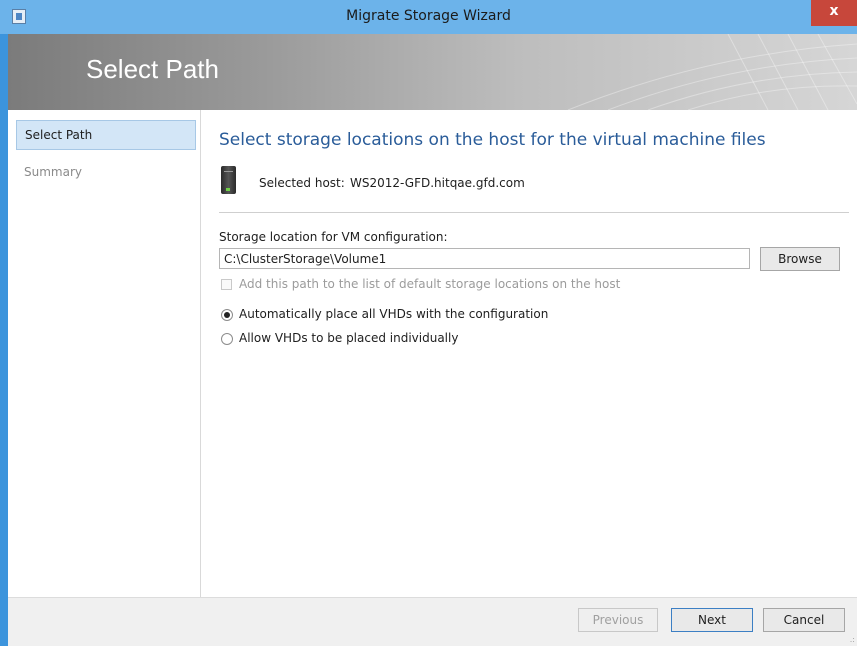 Image resolution: width=857 pixels, height=646 pixels. I want to click on selected-host-label: Selected host:, so click(302, 183).